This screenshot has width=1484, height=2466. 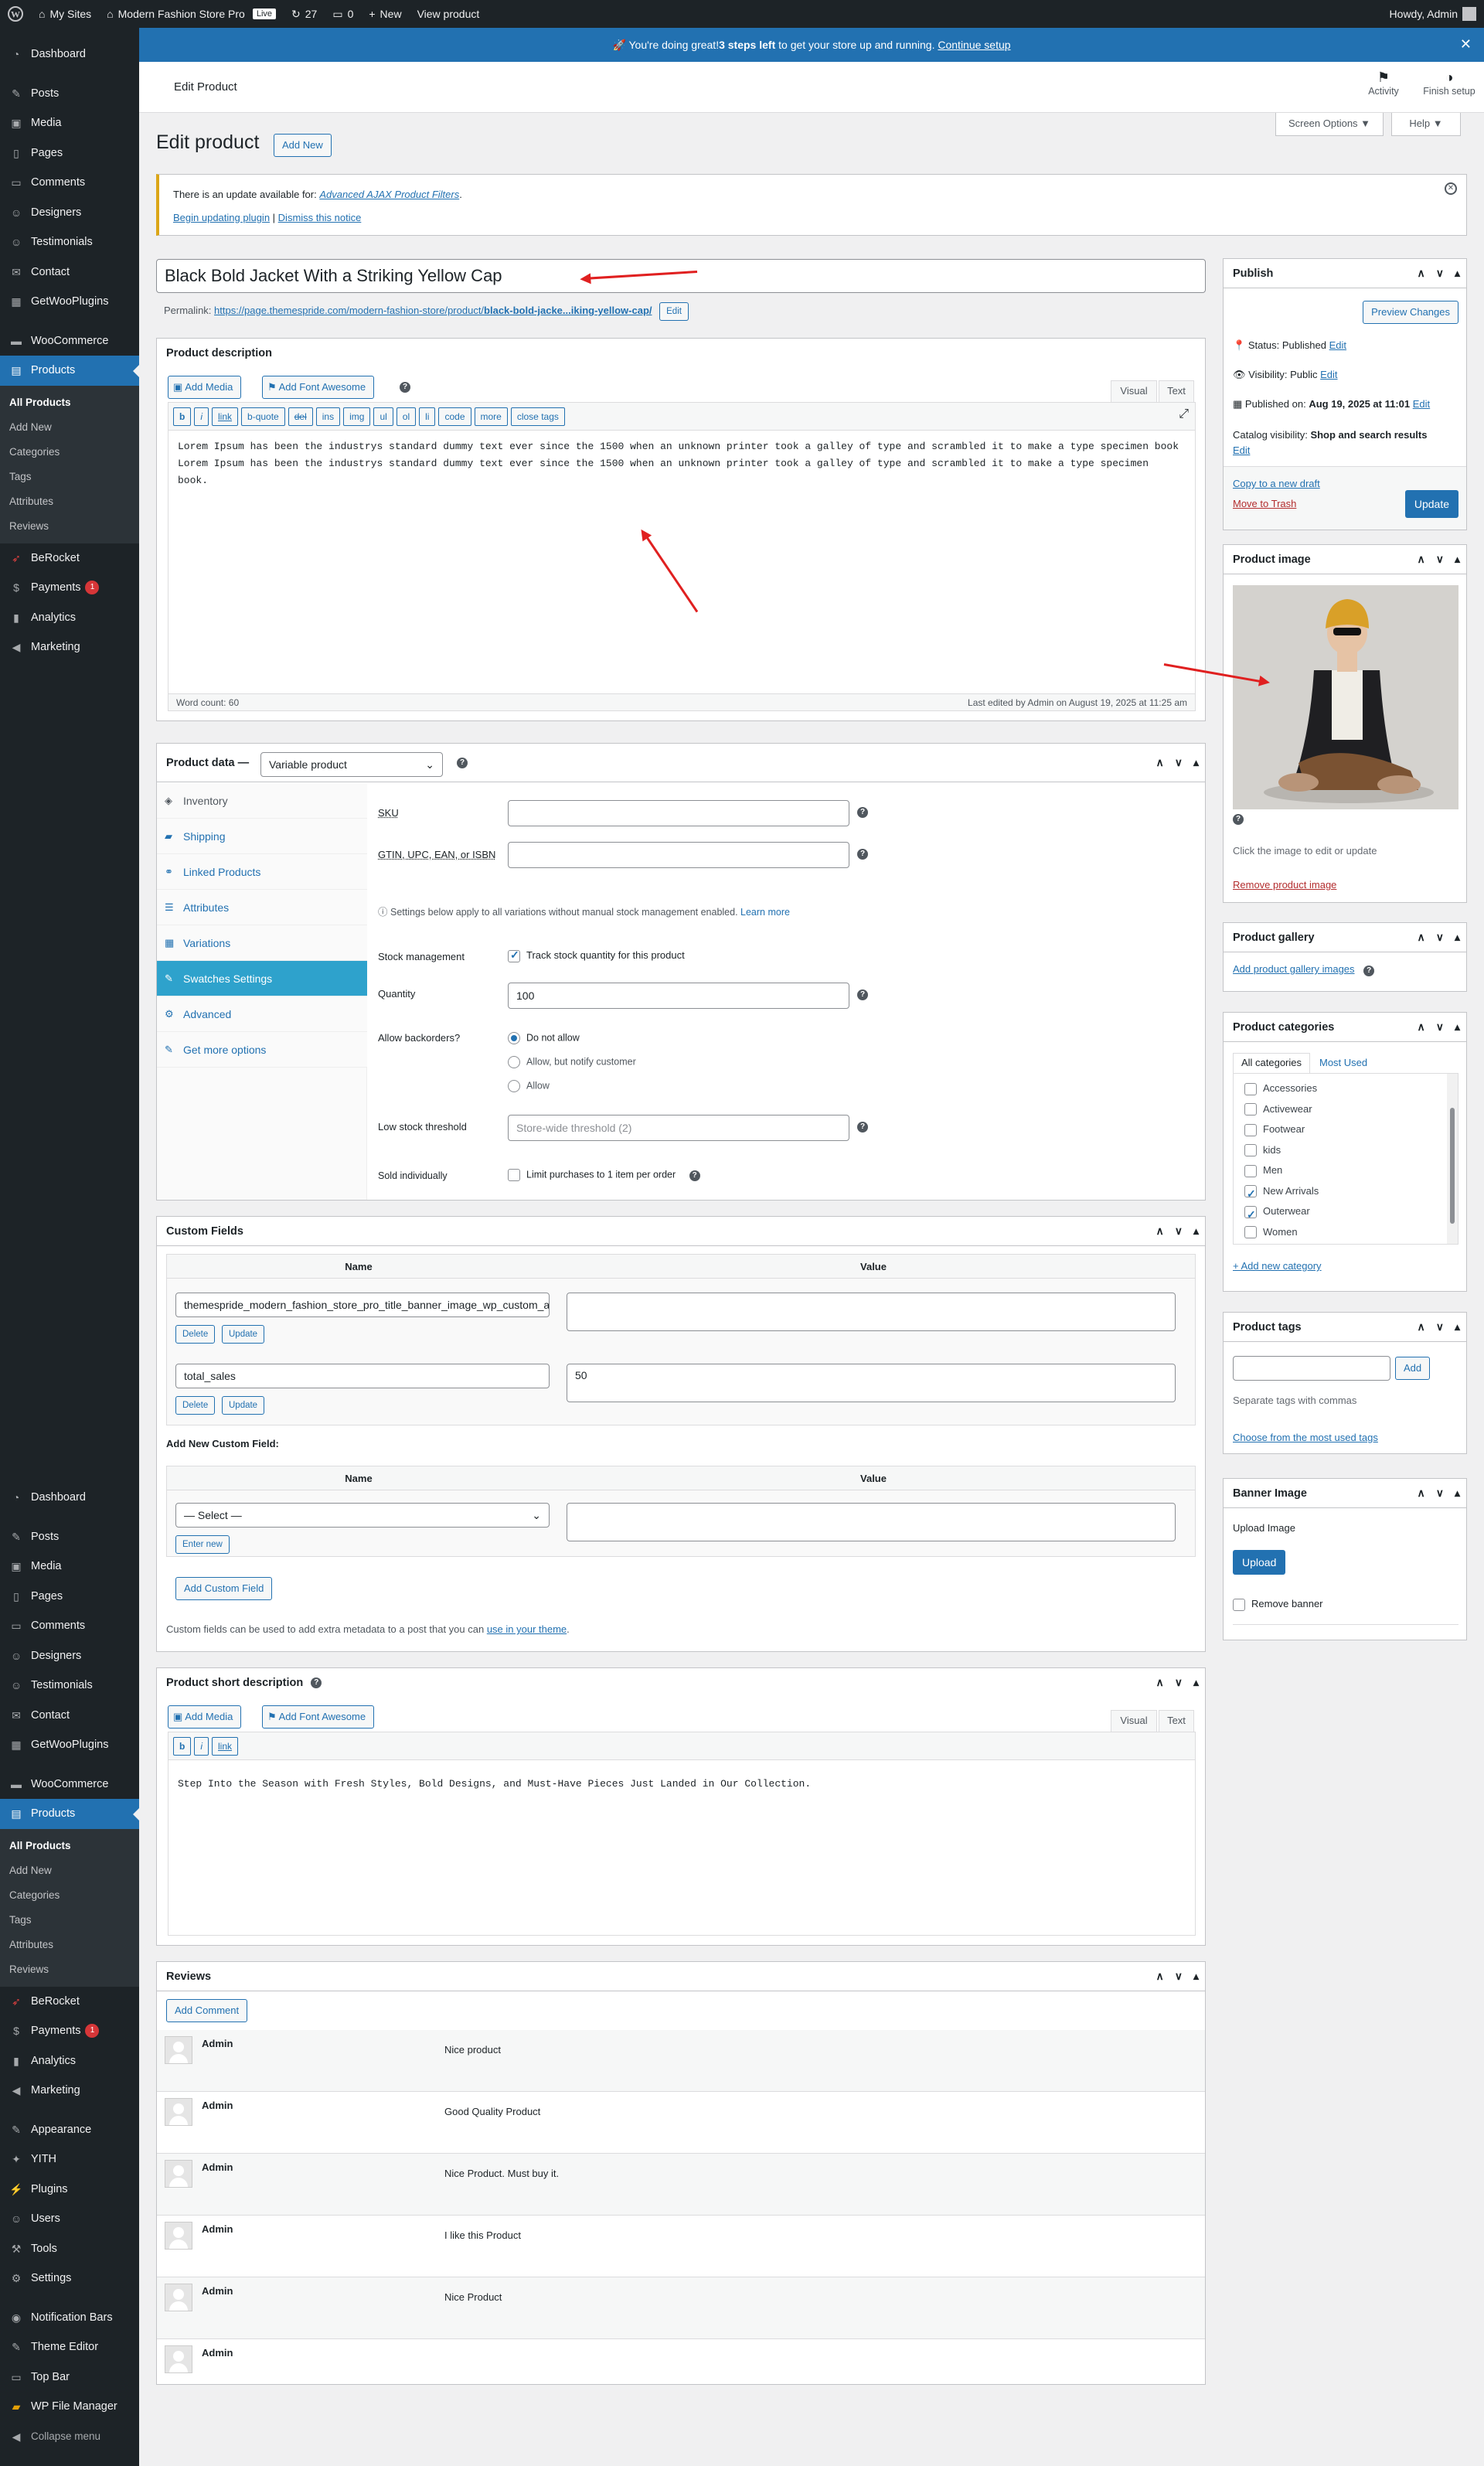 What do you see at coordinates (1264, 503) in the screenshot?
I see `move-to-trash-link: Move to Trash` at bounding box center [1264, 503].